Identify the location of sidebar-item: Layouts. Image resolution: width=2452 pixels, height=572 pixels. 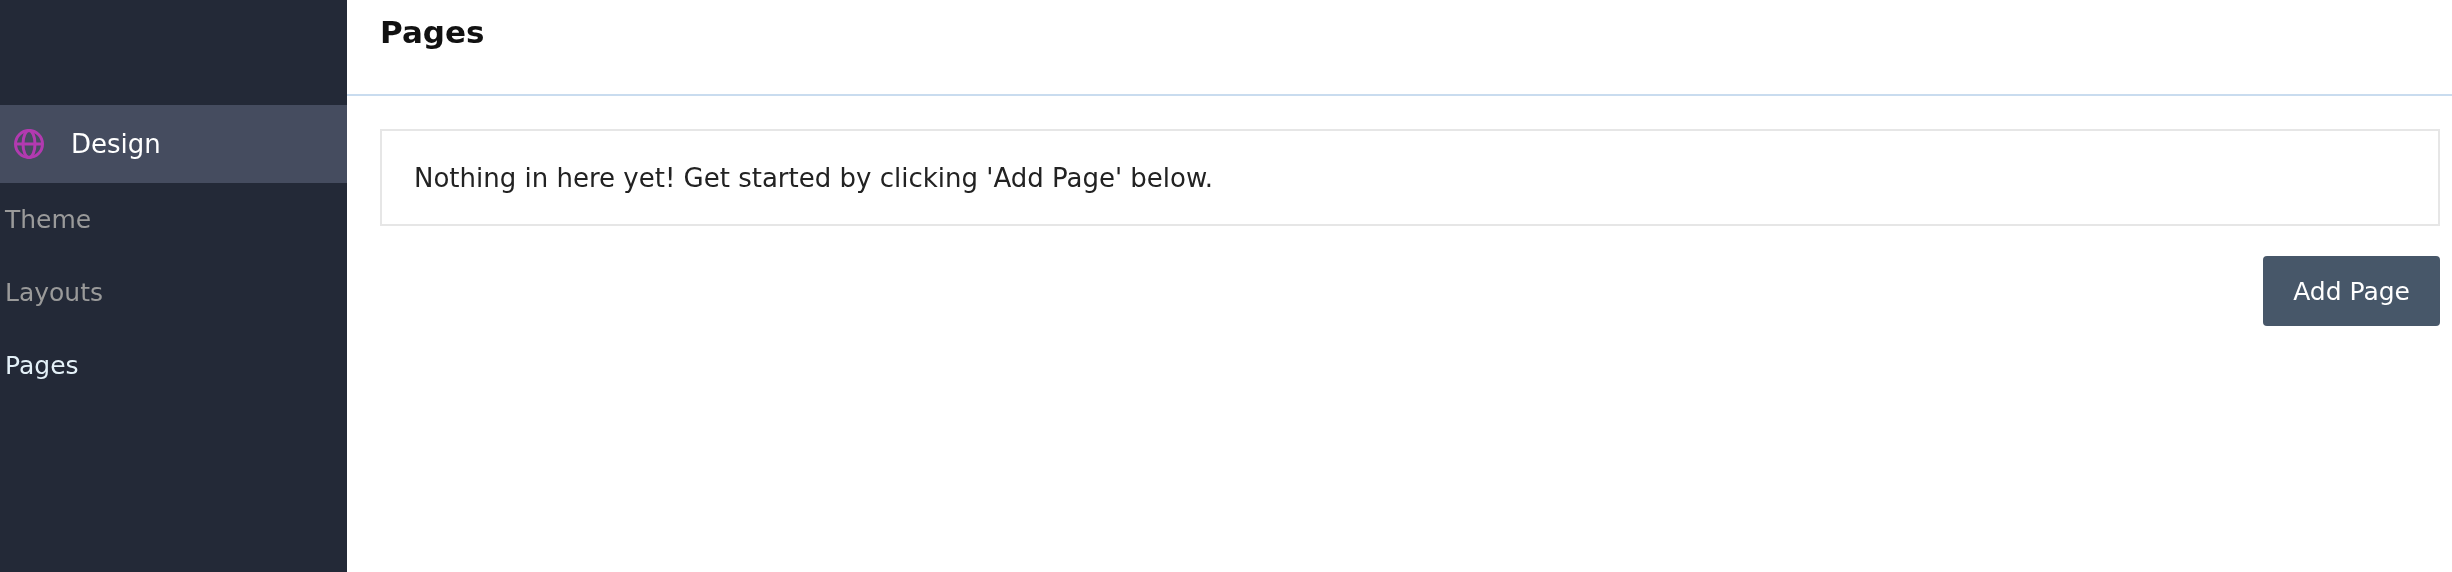
(51, 292).